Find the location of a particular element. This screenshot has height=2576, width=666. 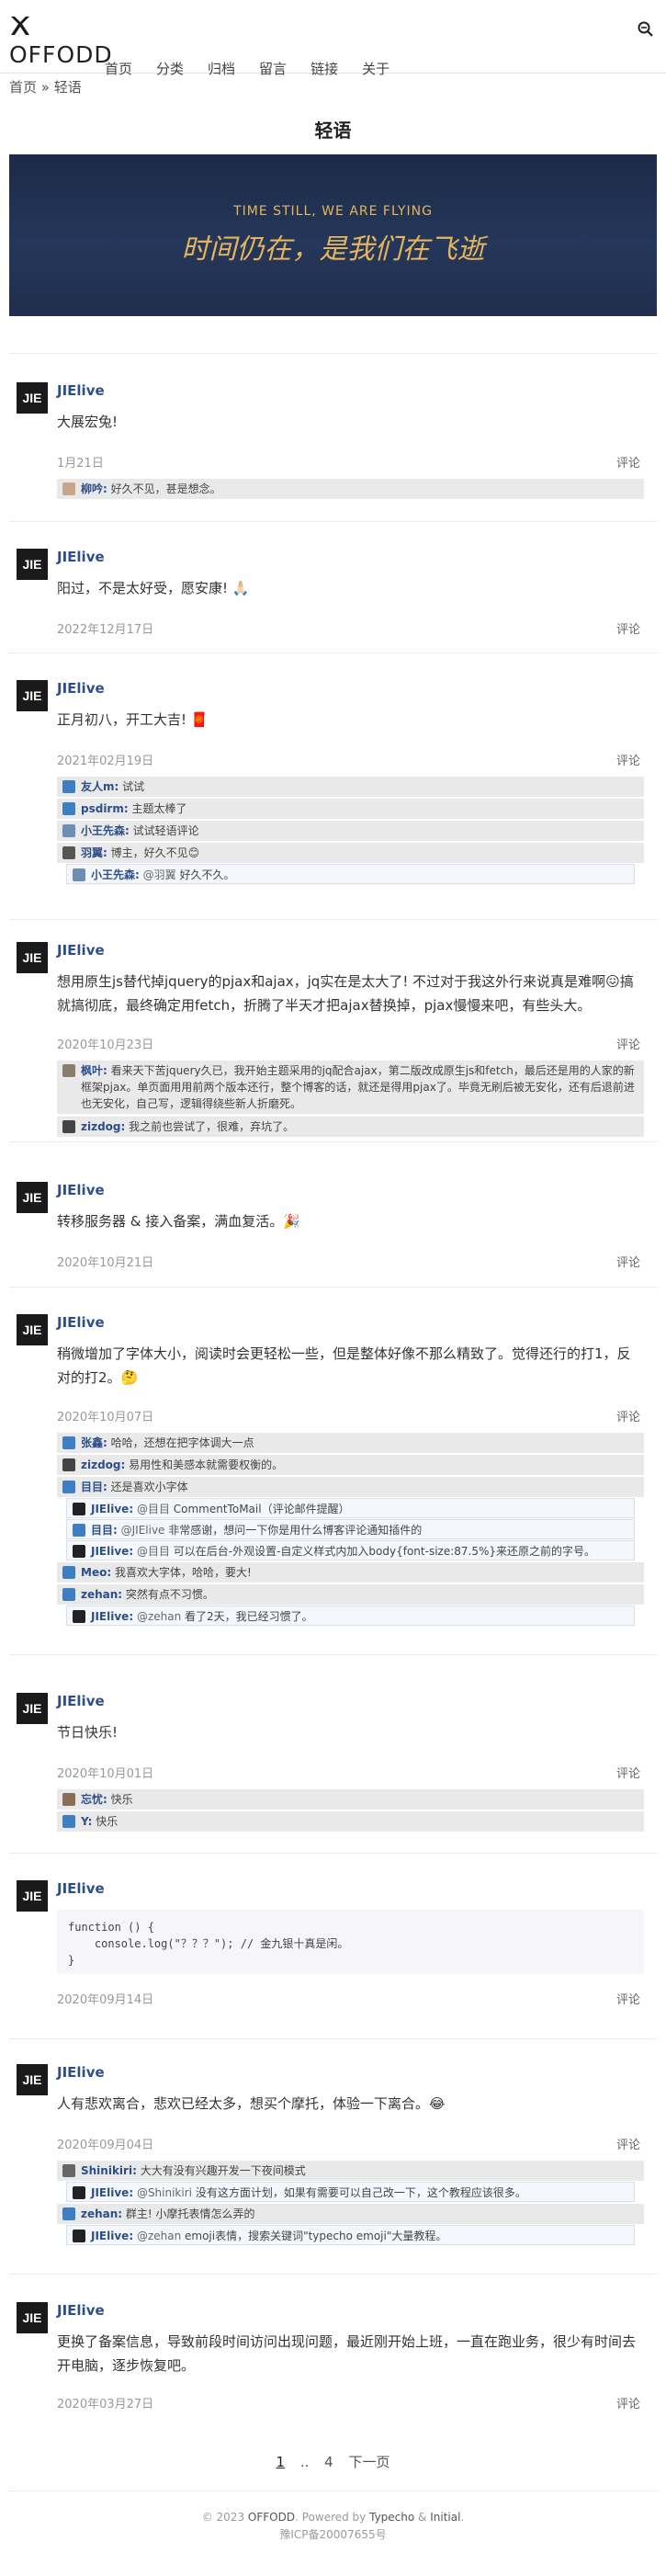

breadcrumb-home: 首页 is located at coordinates (23, 87).